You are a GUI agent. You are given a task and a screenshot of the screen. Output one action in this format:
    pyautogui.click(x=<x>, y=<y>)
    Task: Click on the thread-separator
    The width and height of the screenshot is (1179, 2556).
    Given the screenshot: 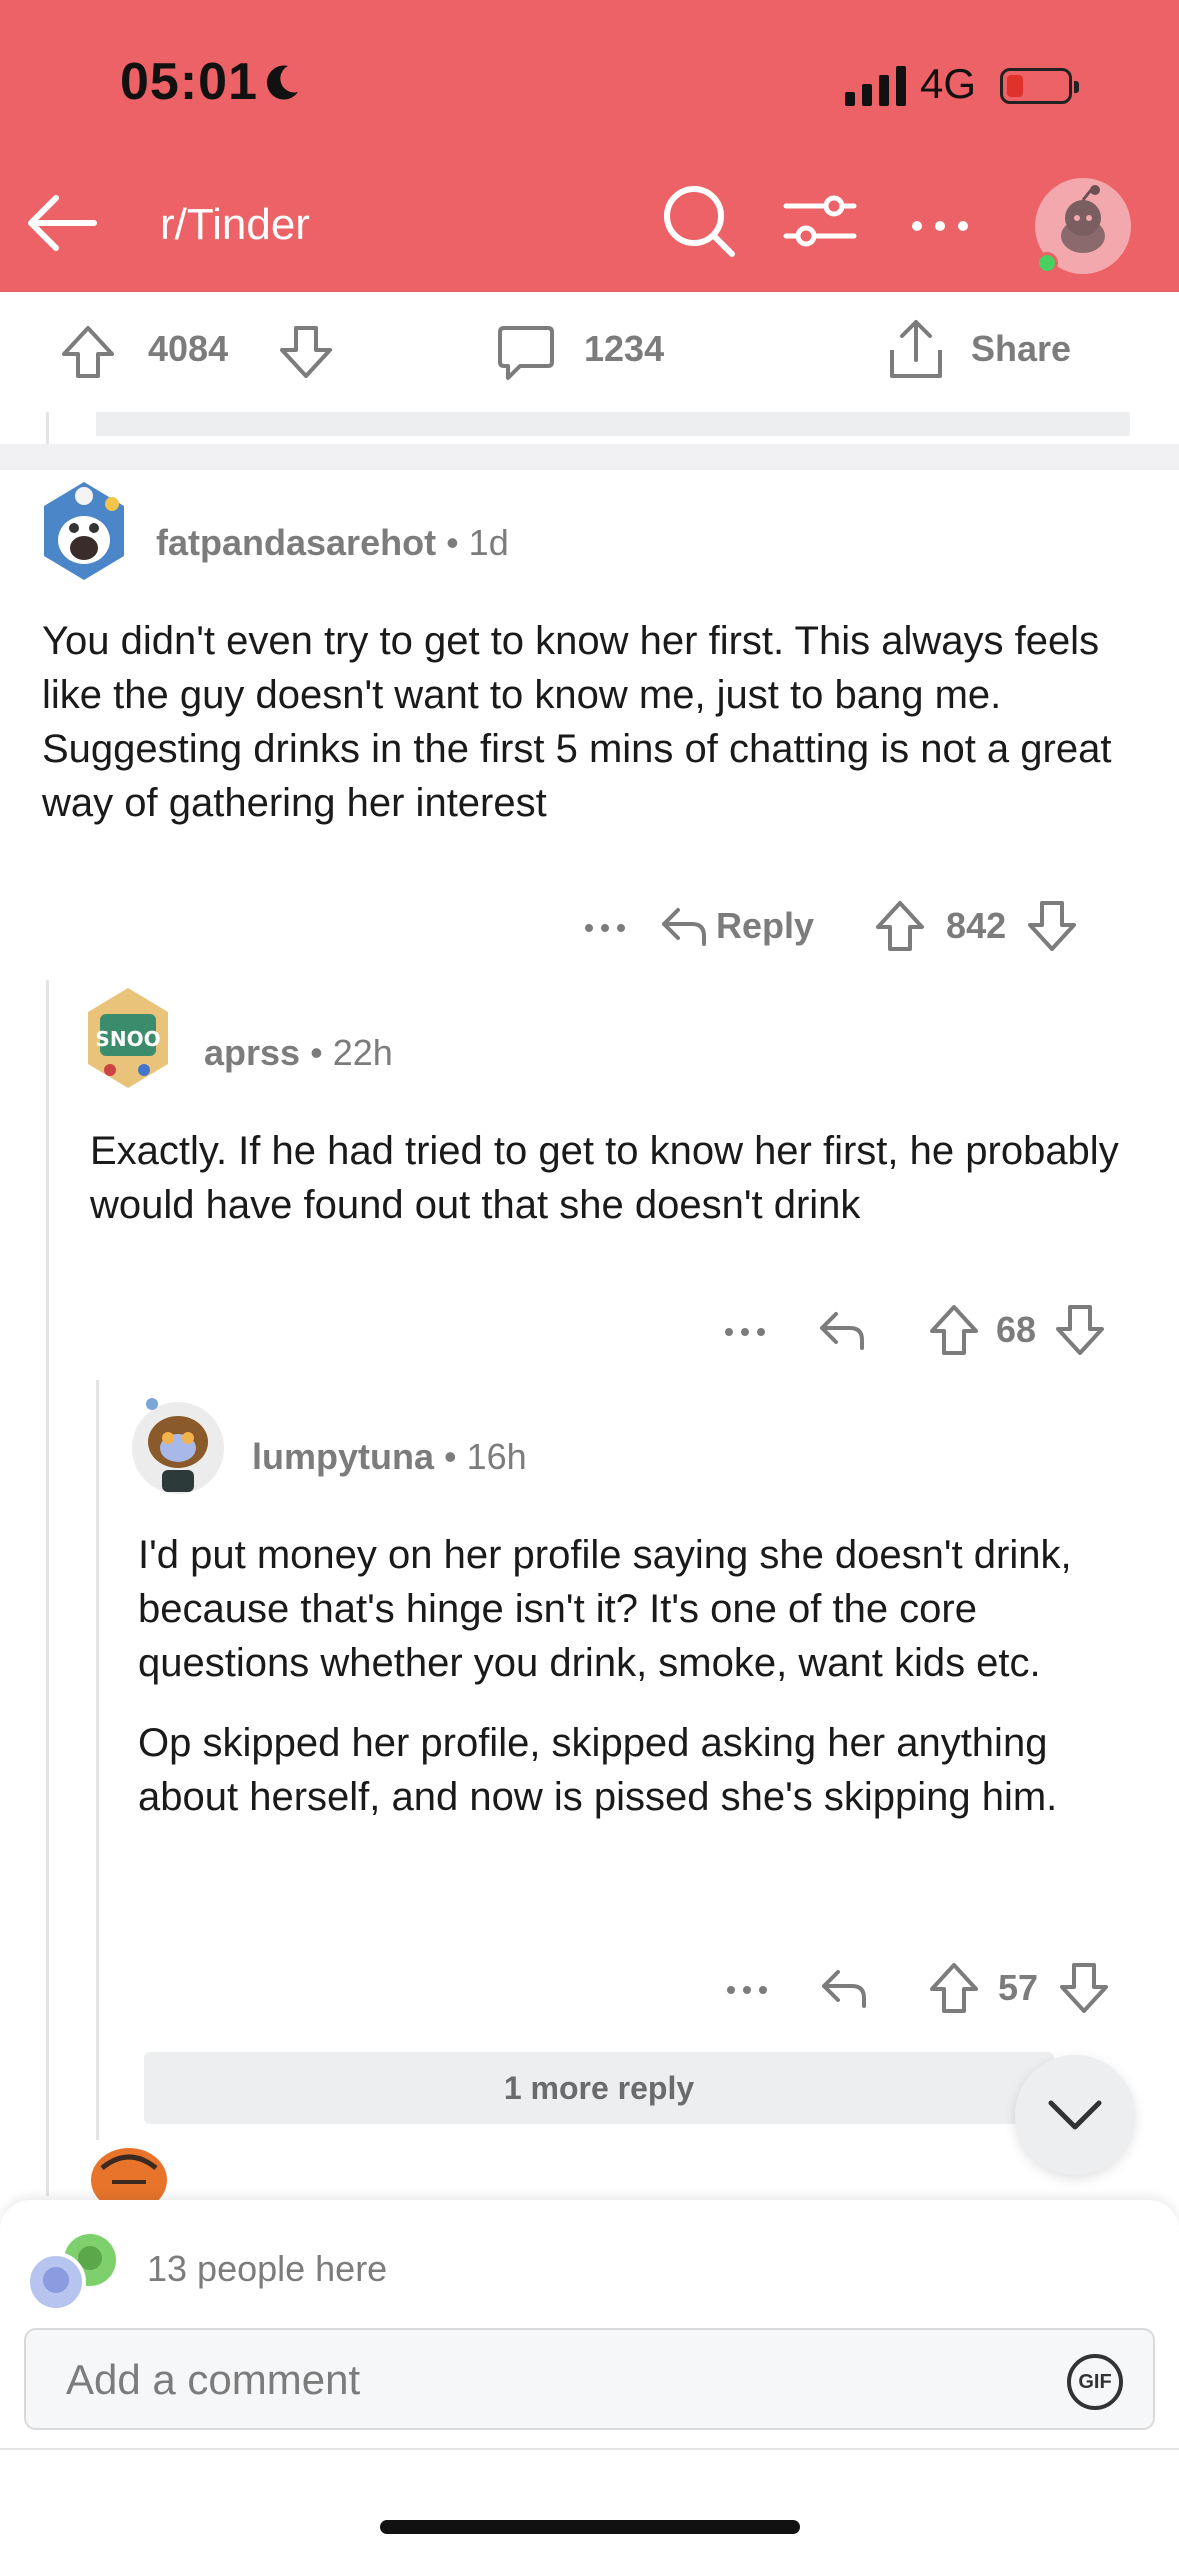 What is the action you would take?
    pyautogui.click(x=589, y=457)
    